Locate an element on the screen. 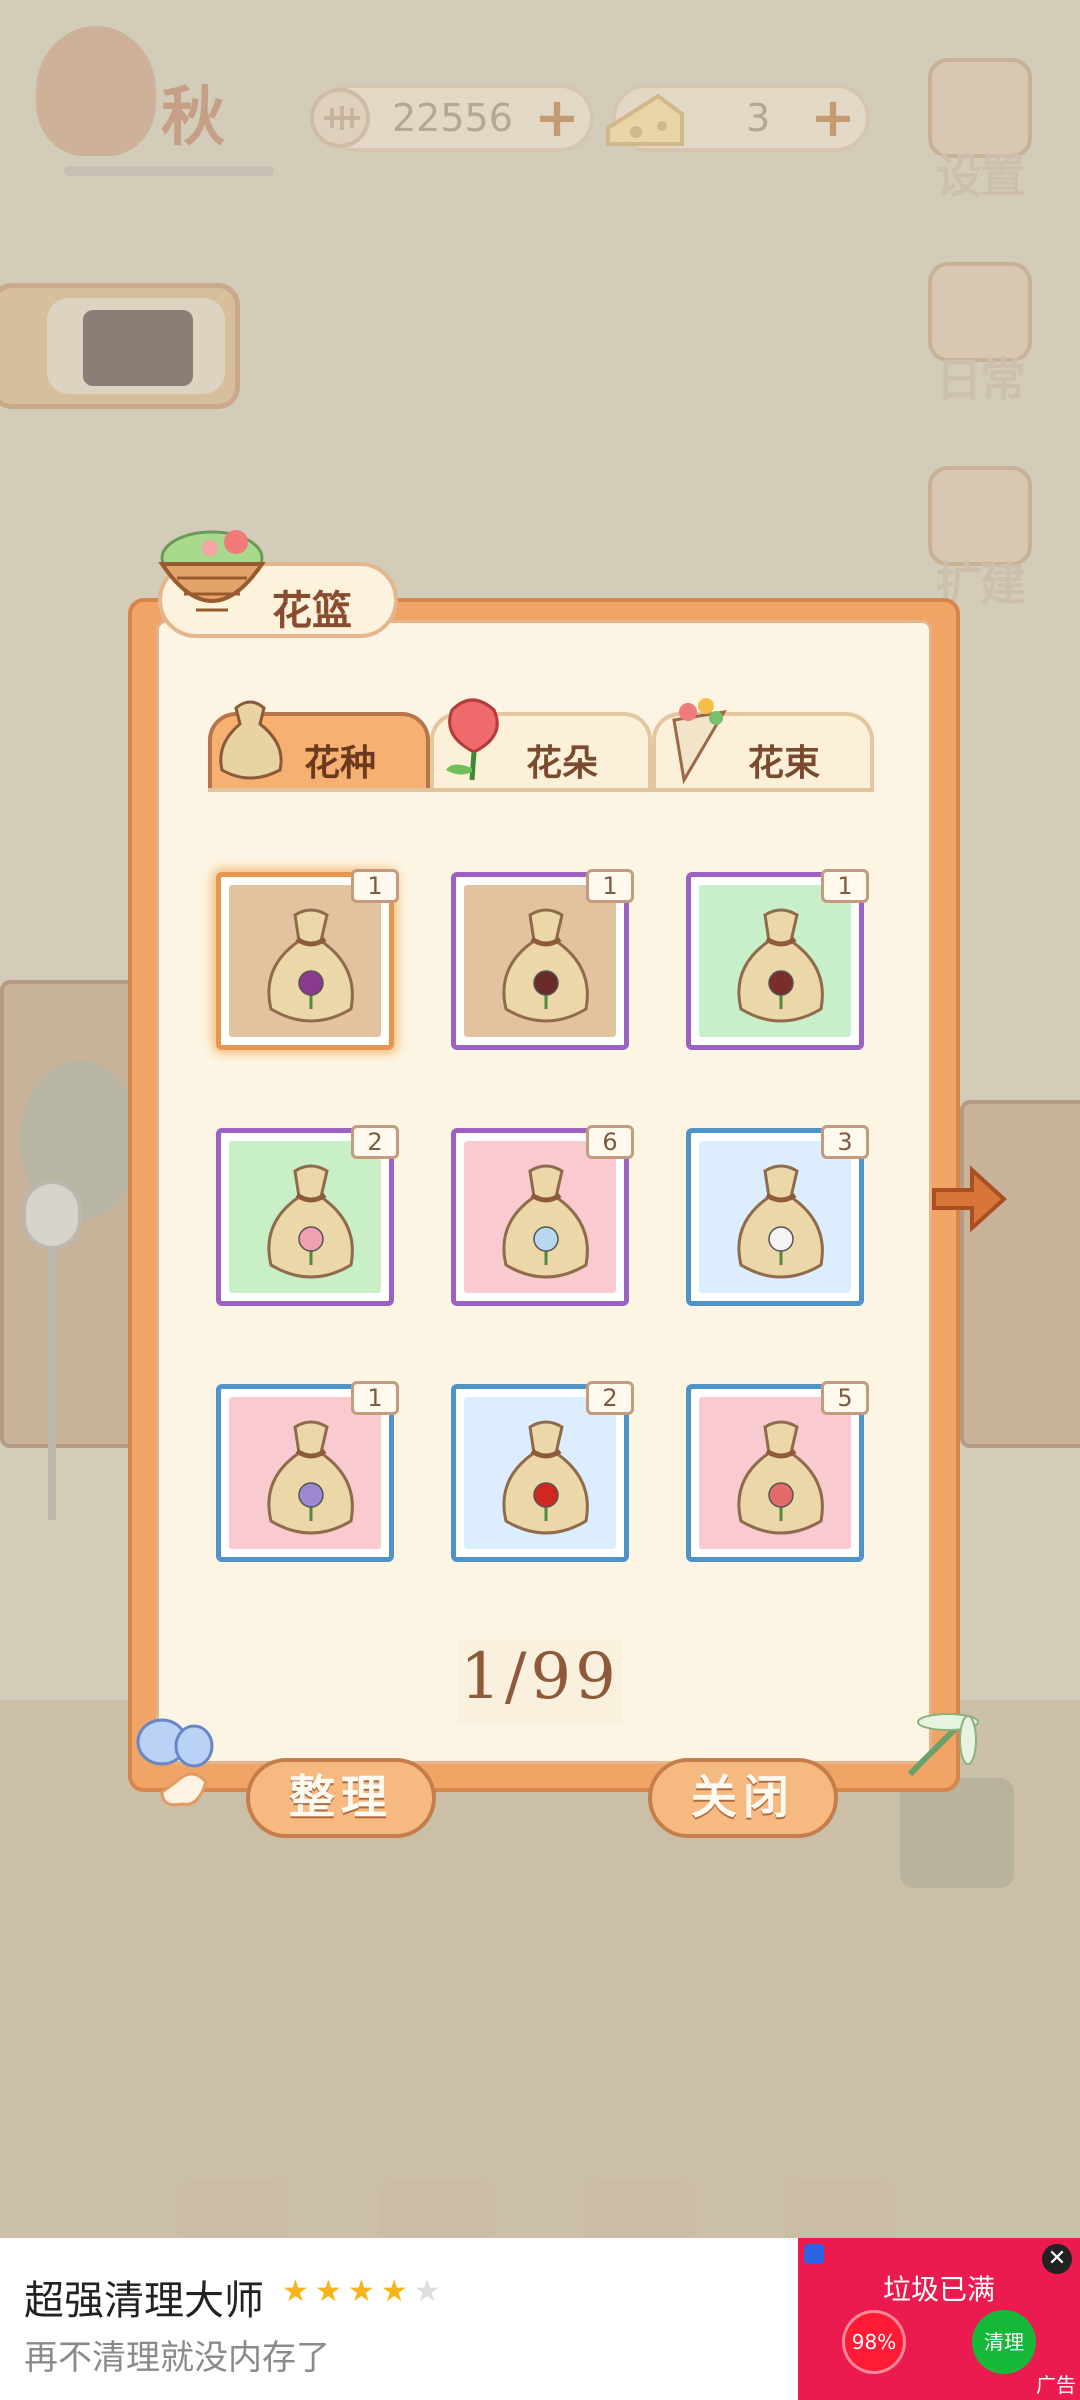 The width and height of the screenshot is (1080, 2400). settings-label: 设置 is located at coordinates (981, 176).